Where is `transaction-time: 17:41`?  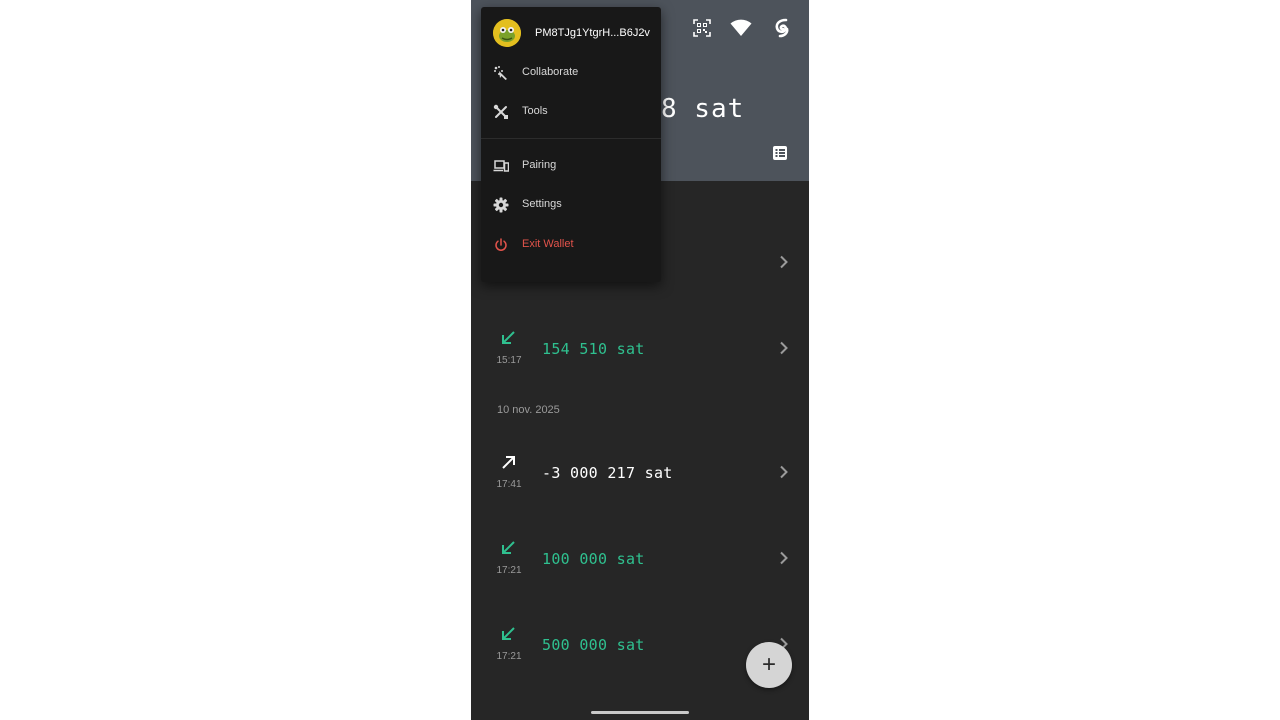
transaction-time: 17:41 is located at coordinates (509, 484).